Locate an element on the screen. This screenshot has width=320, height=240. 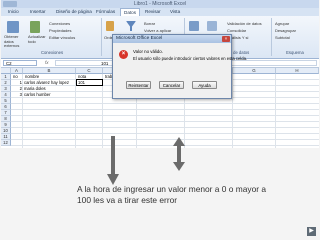
properties-button: Propiedades is located at coordinates (60, 30).